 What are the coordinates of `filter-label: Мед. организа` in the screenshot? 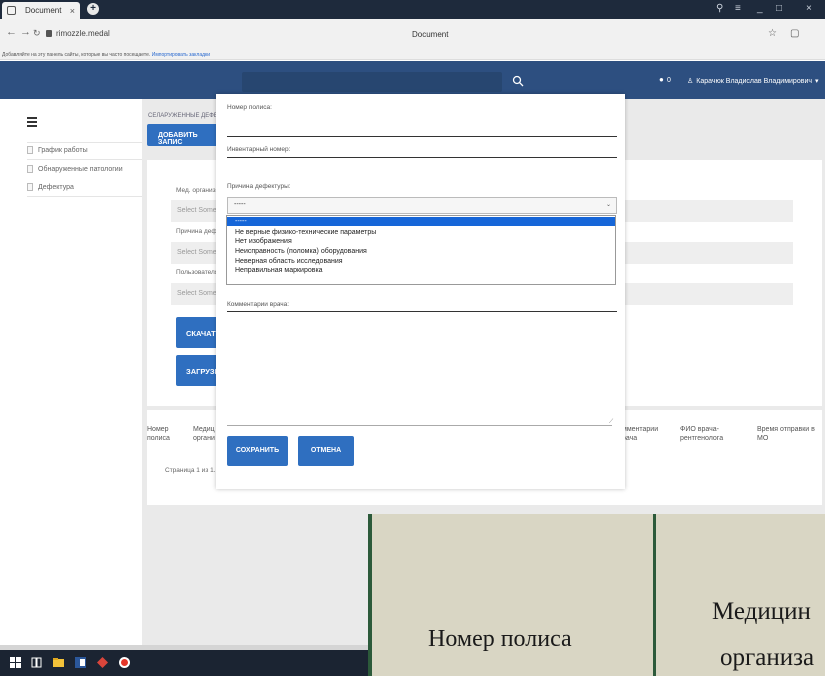 It's located at (198, 190).